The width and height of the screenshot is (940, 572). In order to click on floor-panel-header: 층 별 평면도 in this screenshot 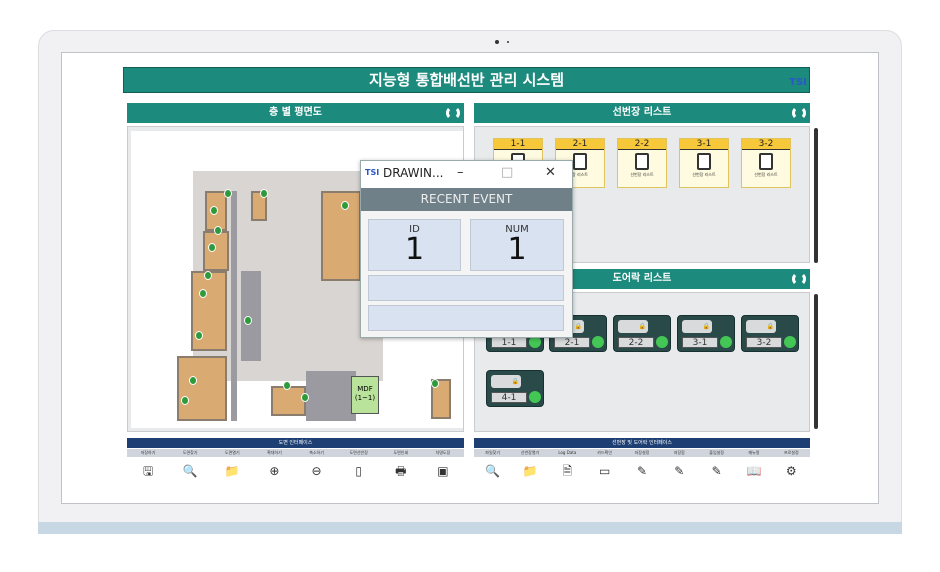, I will do `click(295, 113)`.